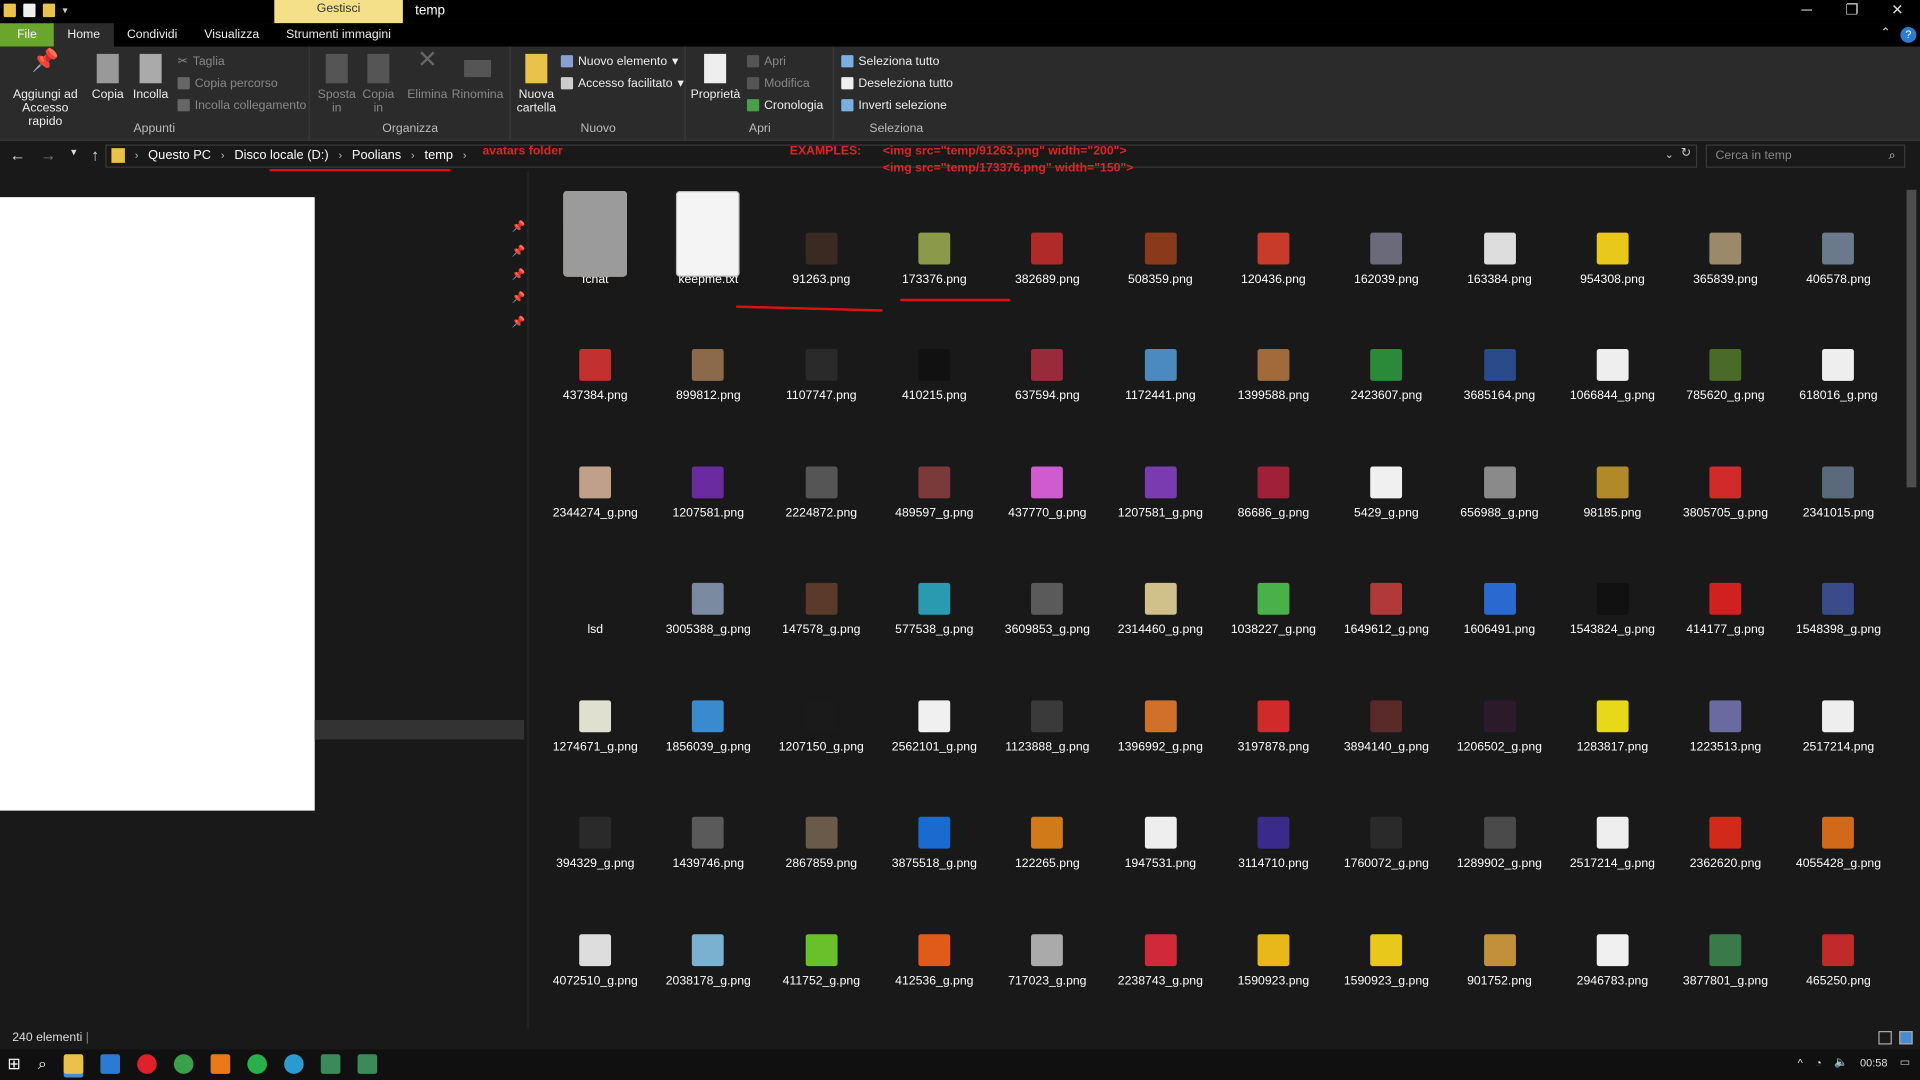  Describe the element at coordinates (1499, 592) in the screenshot. I see `file-item: 1606491.png` at that location.